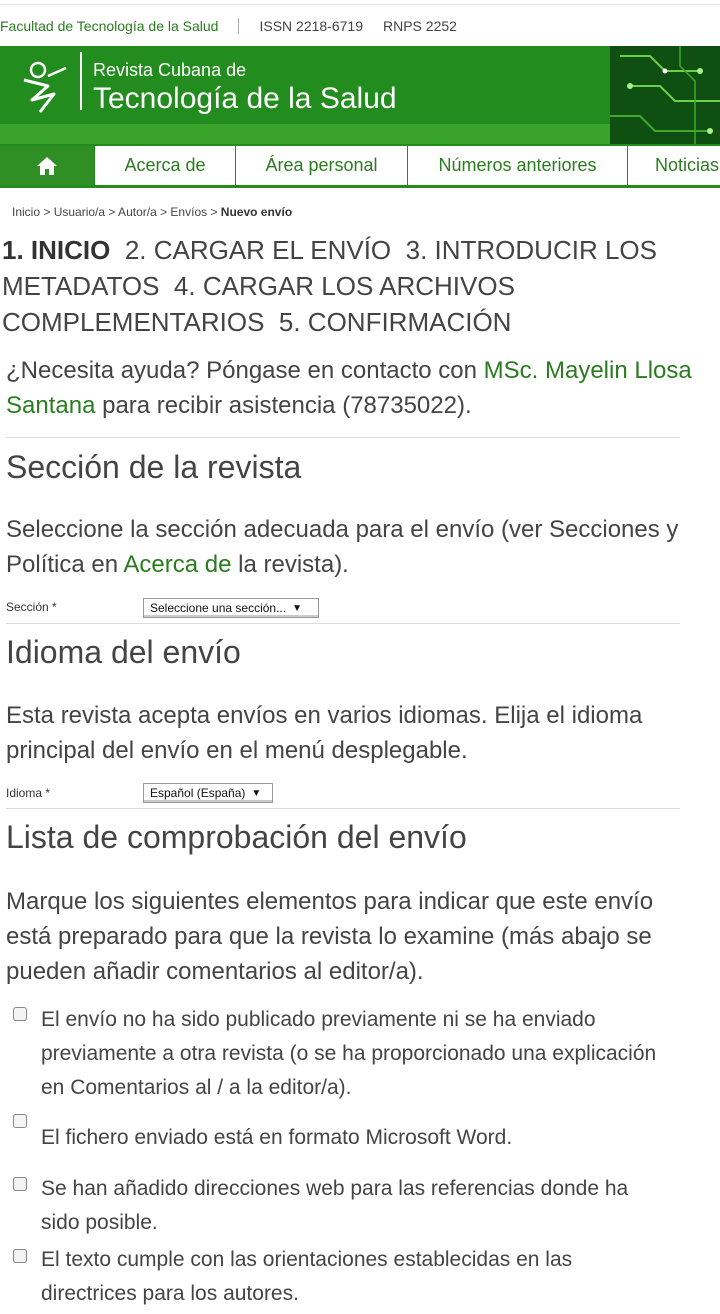 The height and width of the screenshot is (1314, 720). What do you see at coordinates (170, 70) in the screenshot?
I see `journal-title-line1: Revista Cubana de` at bounding box center [170, 70].